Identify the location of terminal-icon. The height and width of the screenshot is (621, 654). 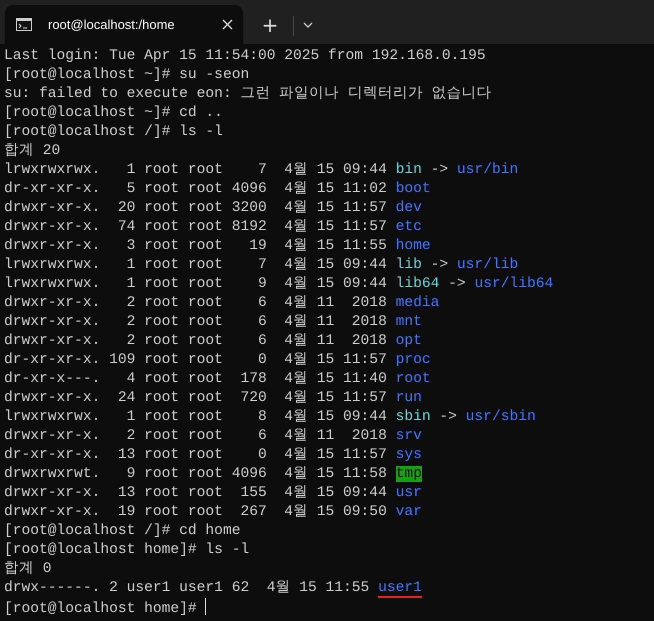
(24, 24).